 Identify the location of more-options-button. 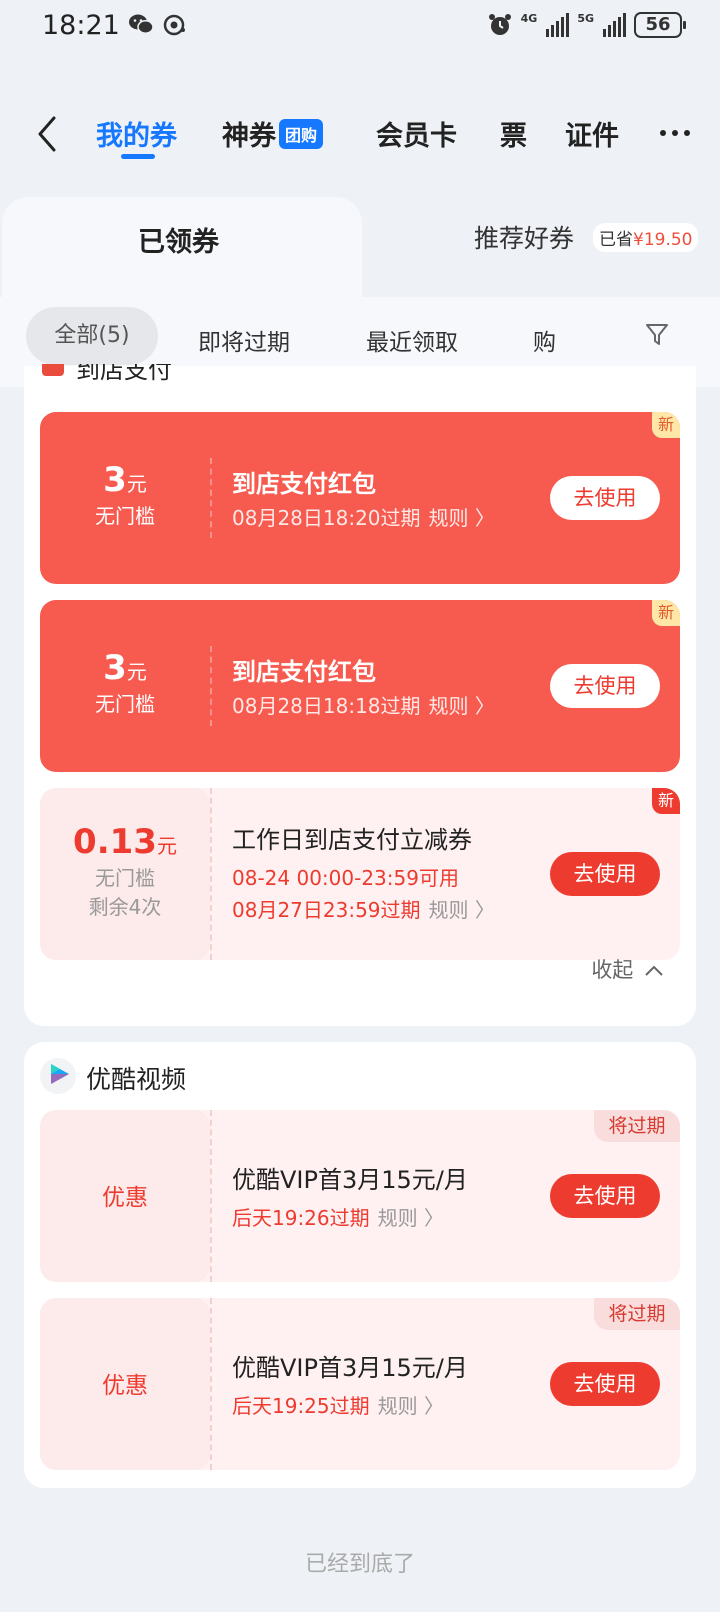
(675, 133).